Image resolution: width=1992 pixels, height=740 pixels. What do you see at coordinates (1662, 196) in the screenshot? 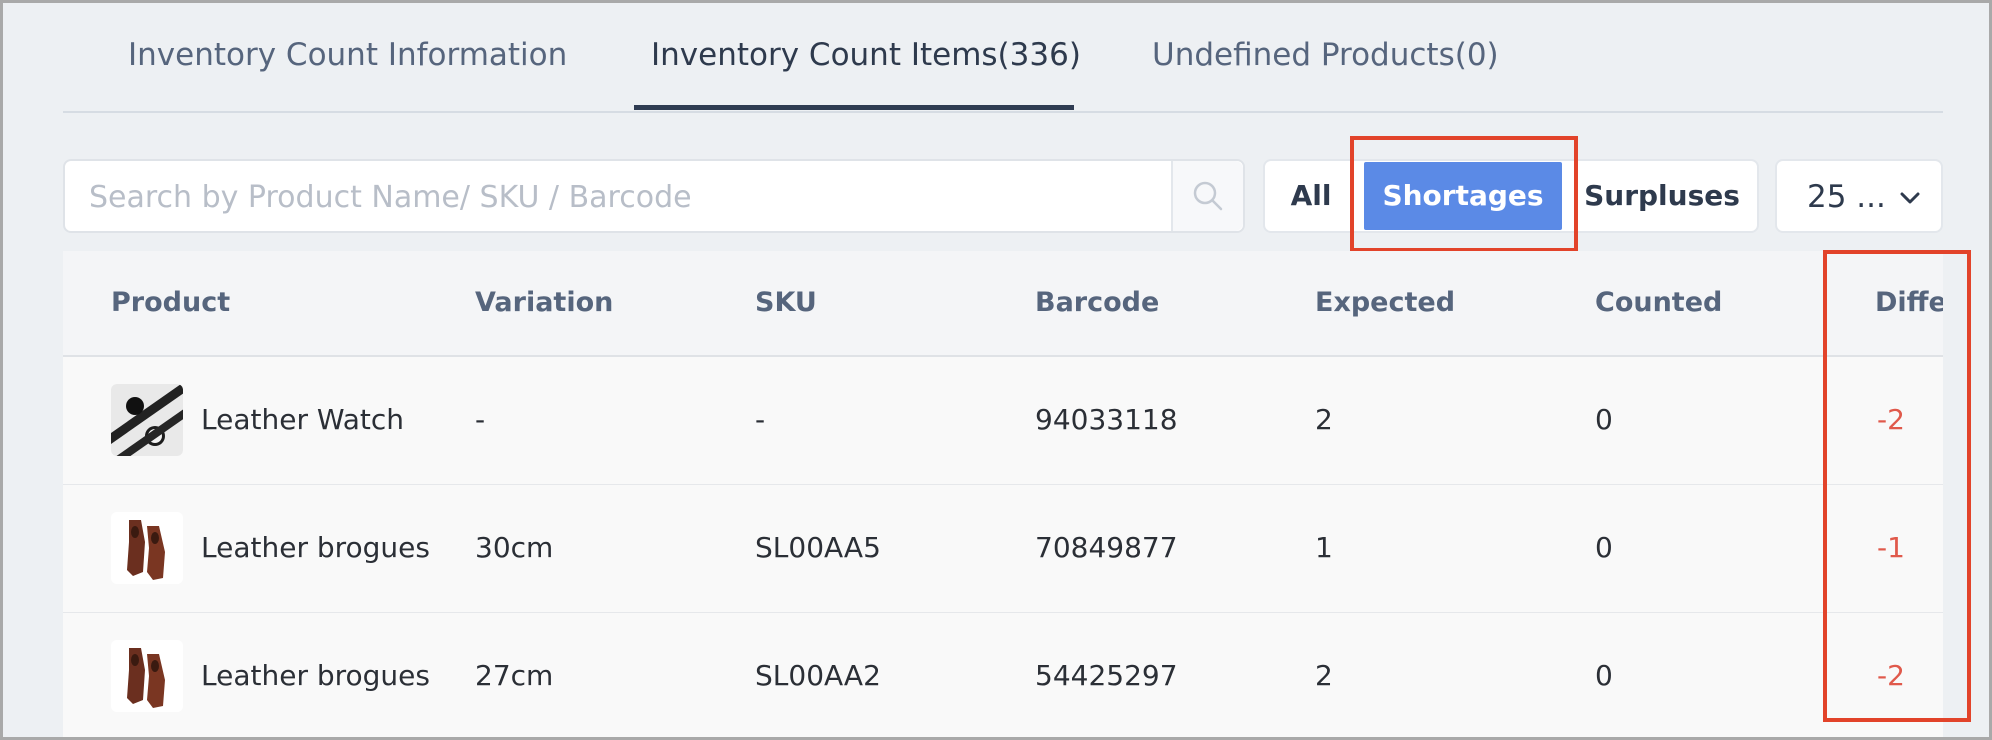
I see `filter-surpluses-button: Surpluses` at bounding box center [1662, 196].